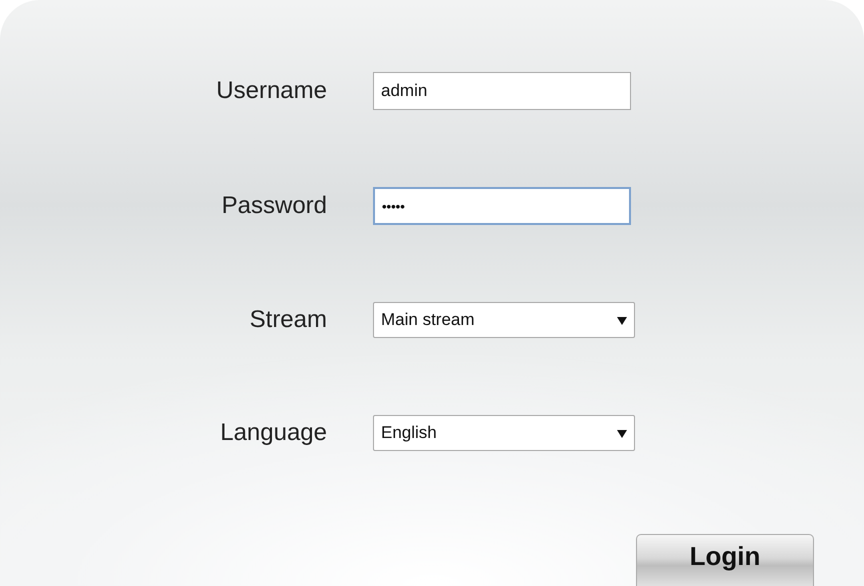 The width and height of the screenshot is (864, 586). Describe the element at coordinates (502, 91) in the screenshot. I see `username-field: admin` at that location.